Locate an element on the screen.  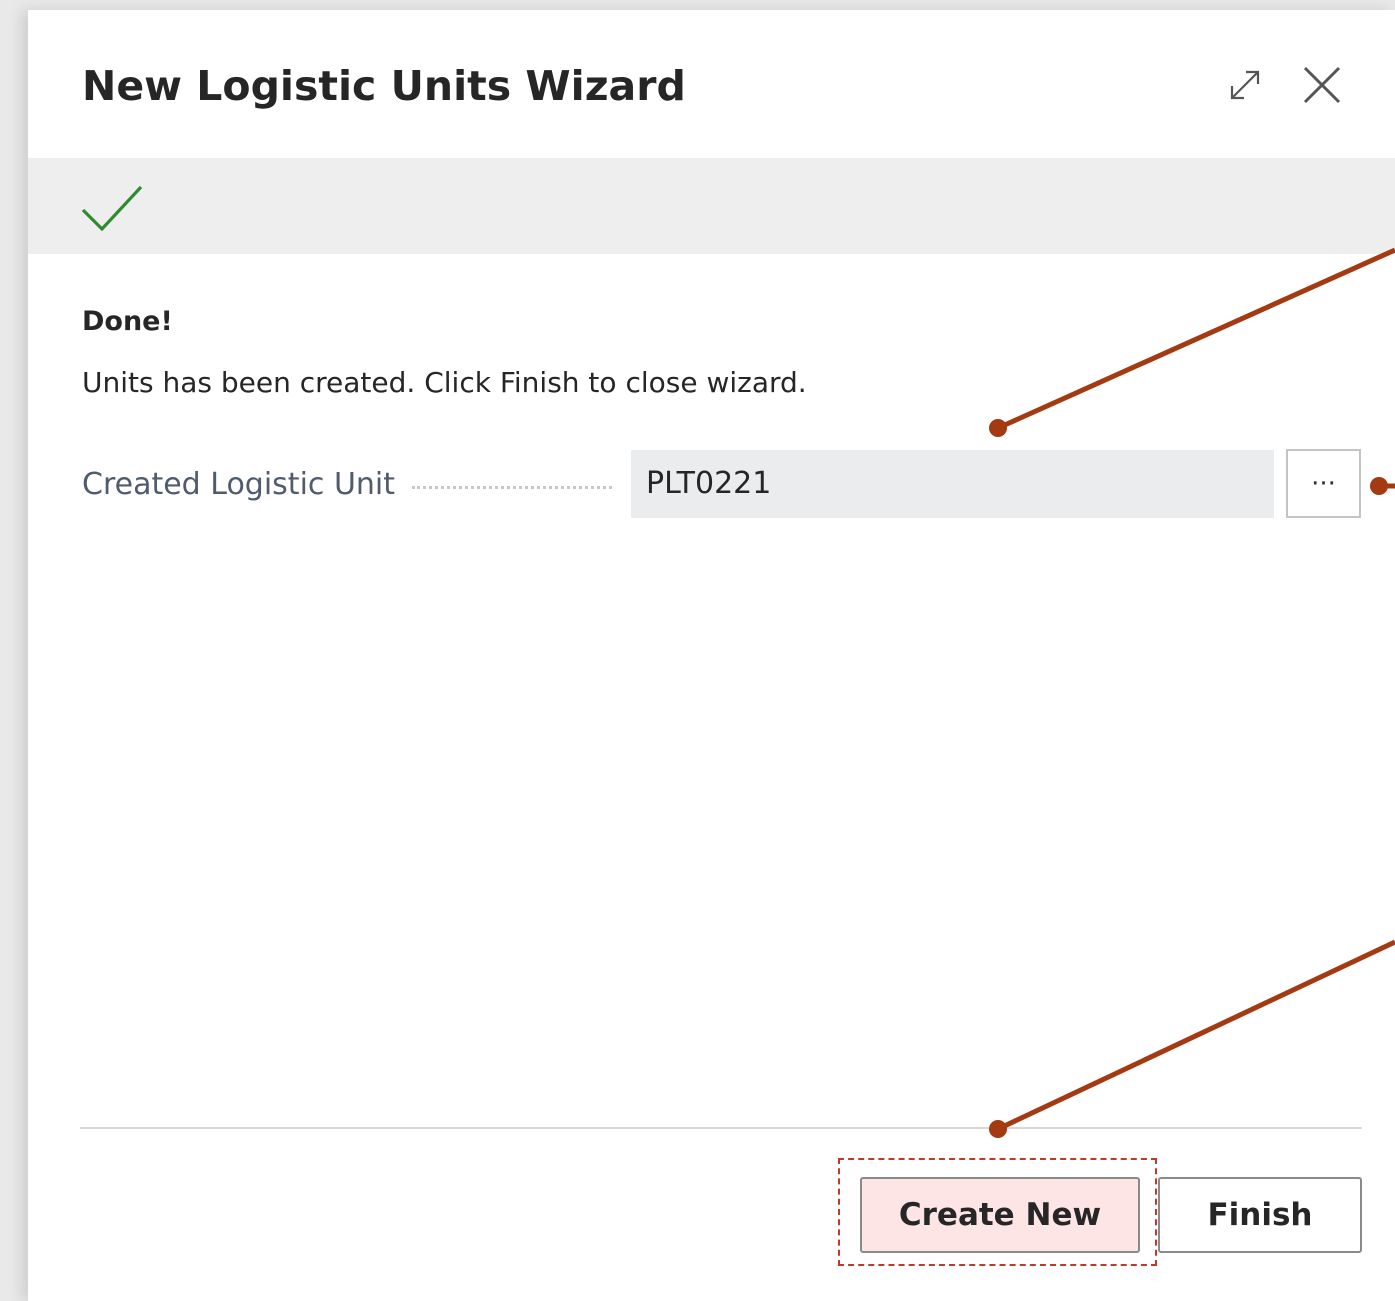
expand-icon is located at coordinates (1245, 85).